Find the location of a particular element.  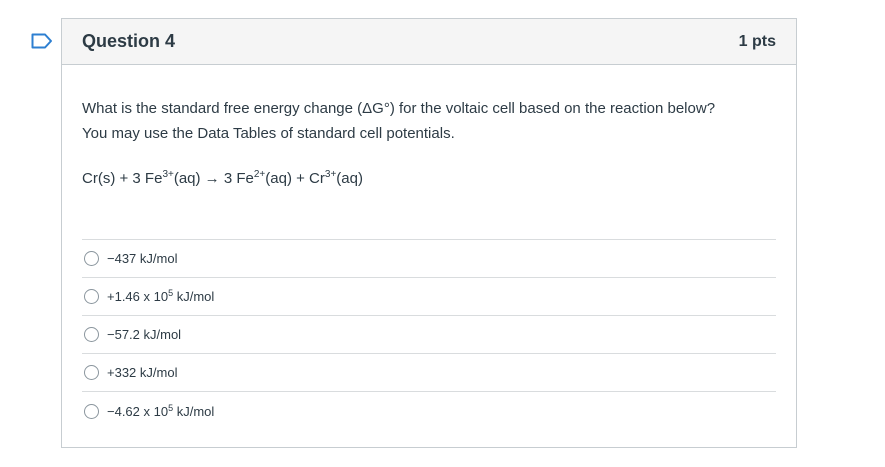

answer-label: −57.2 kJ/mol is located at coordinates (144, 334).